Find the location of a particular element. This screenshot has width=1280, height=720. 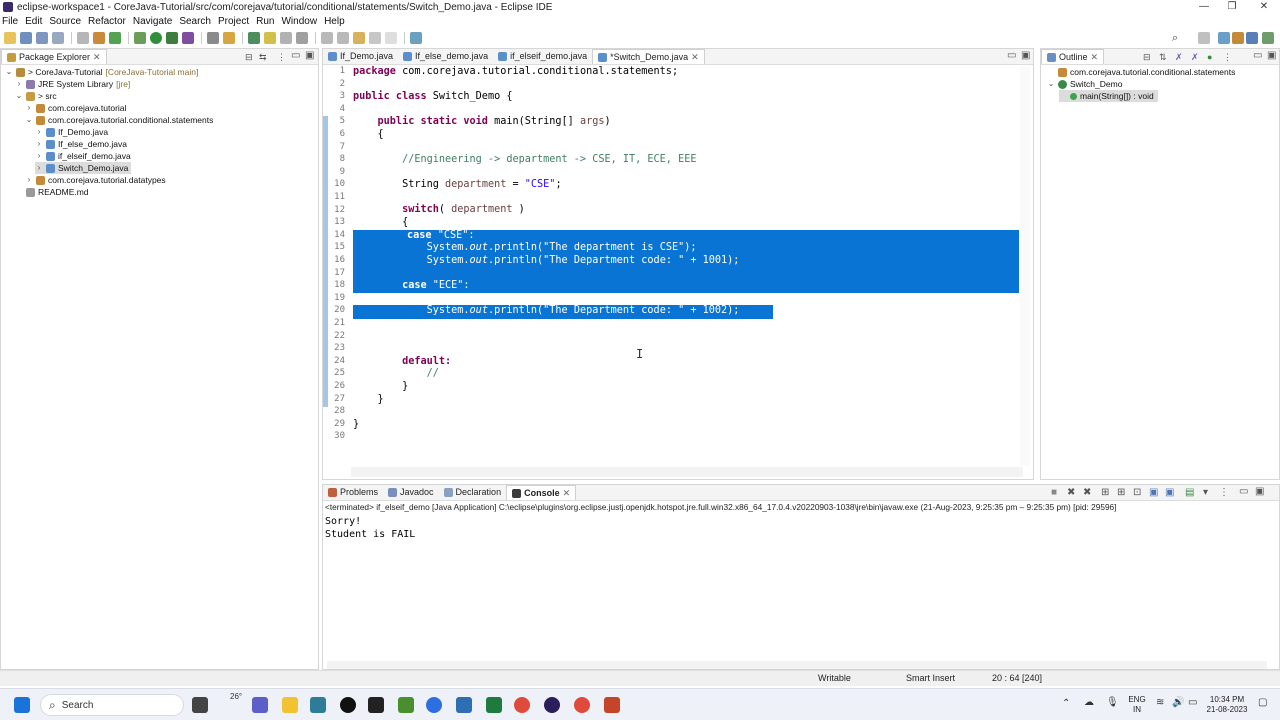

tree-item-package: › com.corejava.tutorial is located at coordinates (76, 108).